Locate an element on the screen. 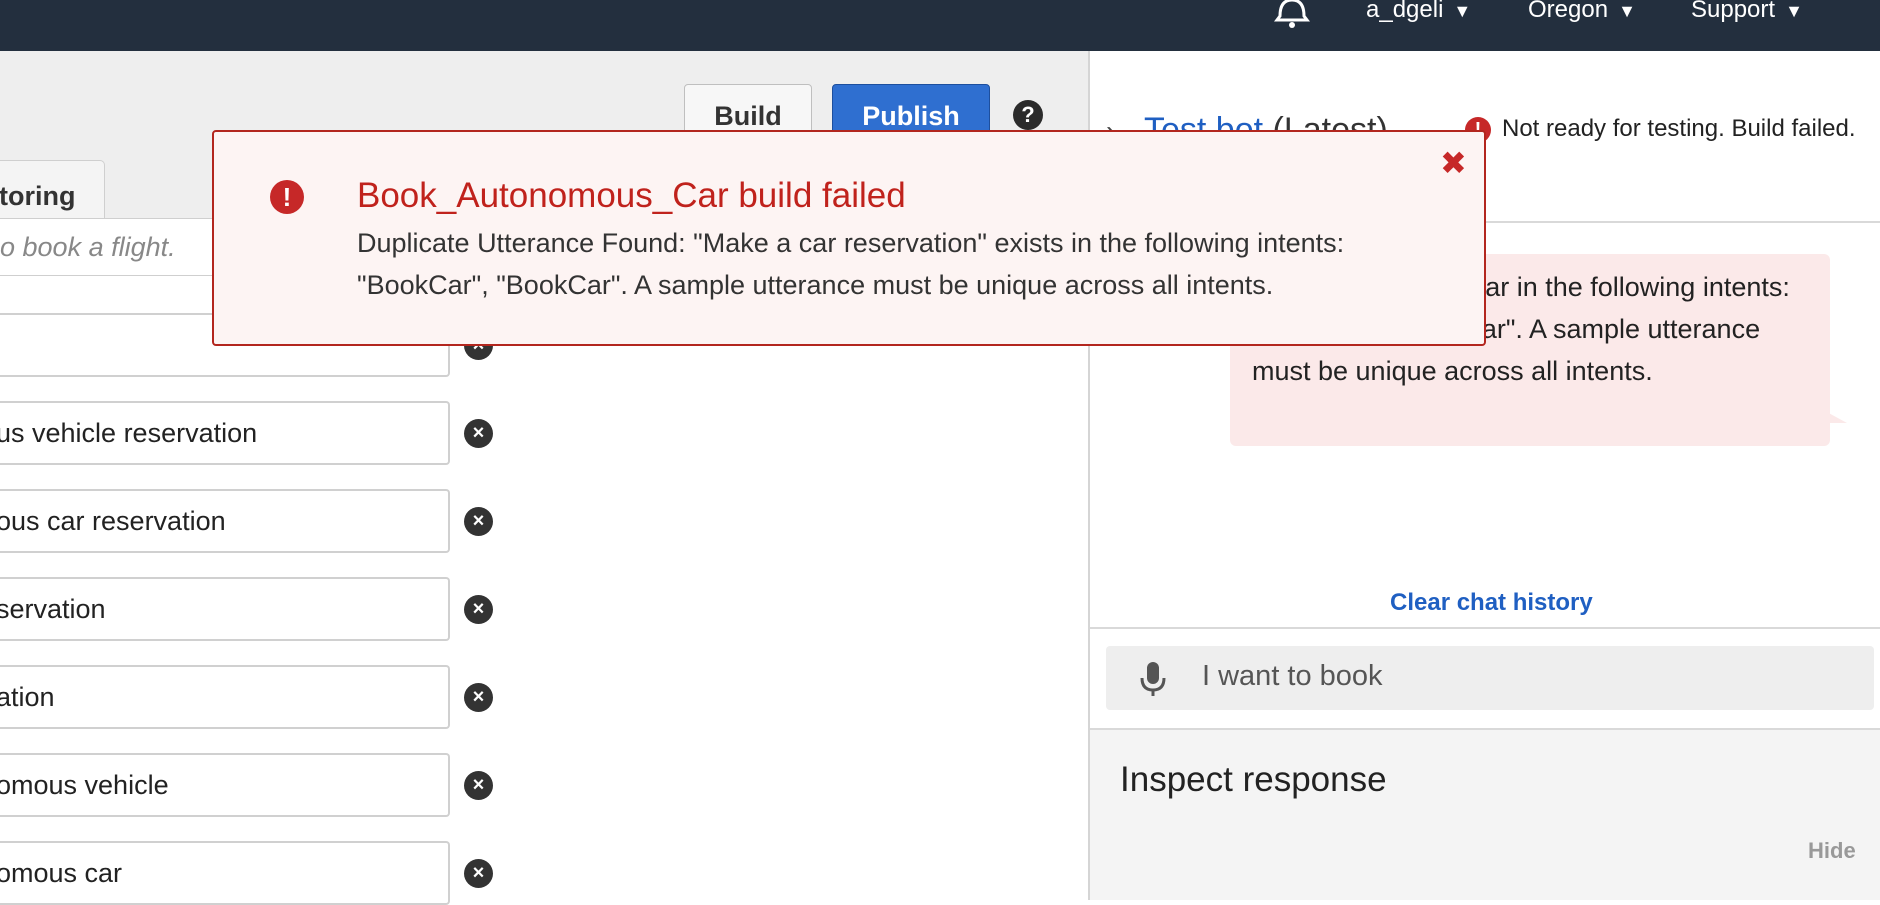 The height and width of the screenshot is (905, 1880). modal-title: Book_Autonomous_Car build failed is located at coordinates (631, 195).